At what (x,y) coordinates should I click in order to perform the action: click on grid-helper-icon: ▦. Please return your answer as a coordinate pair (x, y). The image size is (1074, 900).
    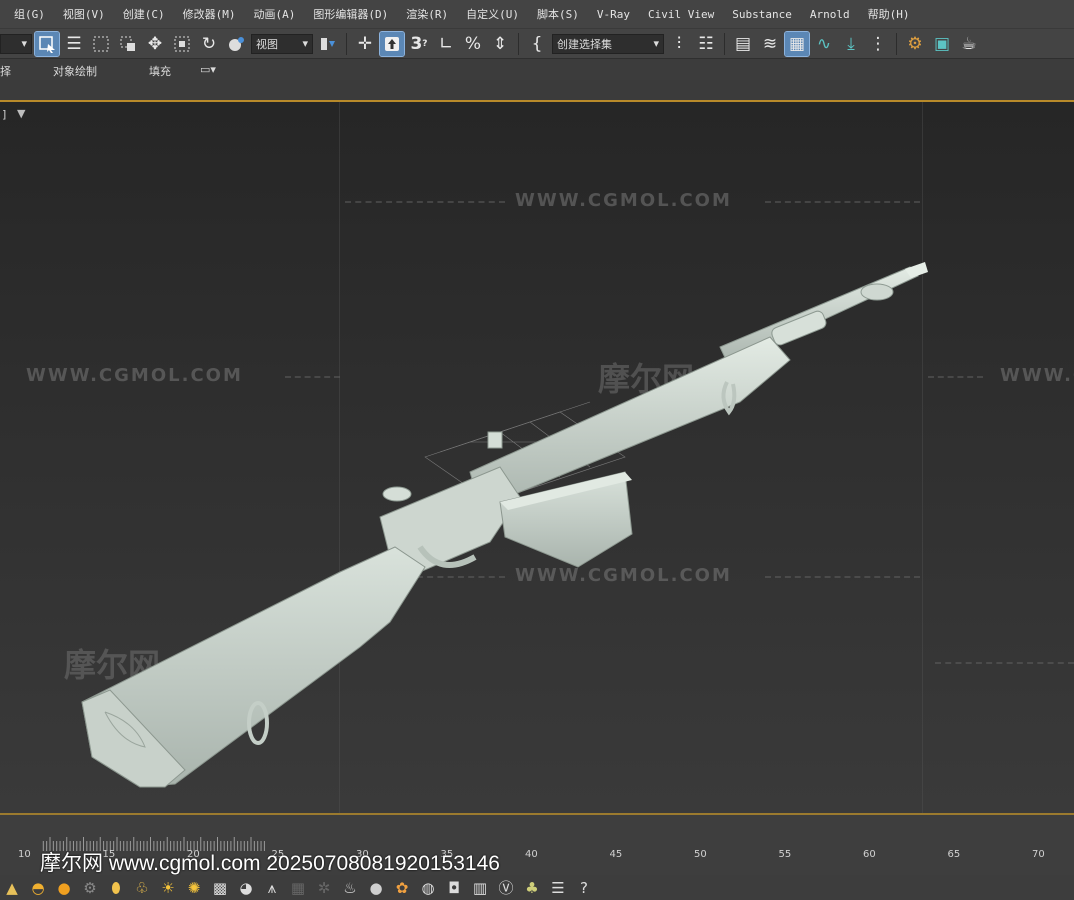
    Looking at the image, I should click on (298, 888).